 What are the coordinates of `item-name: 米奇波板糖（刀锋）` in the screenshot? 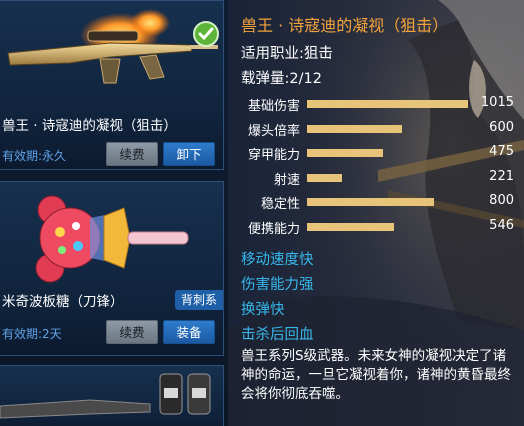 It's located at (63, 302).